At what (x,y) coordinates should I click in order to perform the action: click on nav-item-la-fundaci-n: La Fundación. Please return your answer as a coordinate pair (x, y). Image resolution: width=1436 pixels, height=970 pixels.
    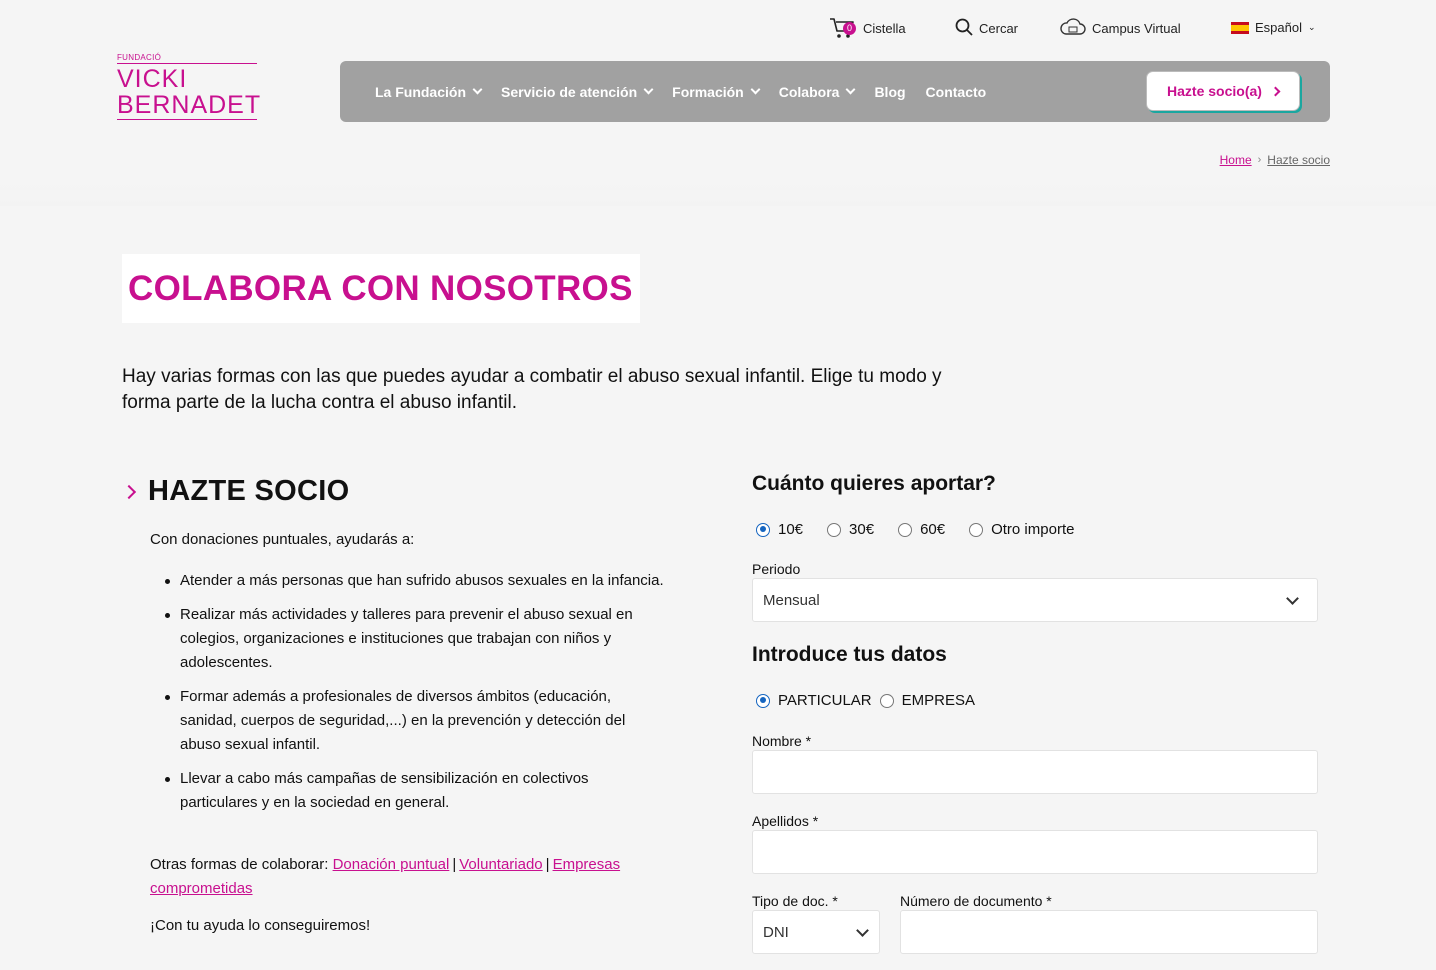
    Looking at the image, I should click on (429, 91).